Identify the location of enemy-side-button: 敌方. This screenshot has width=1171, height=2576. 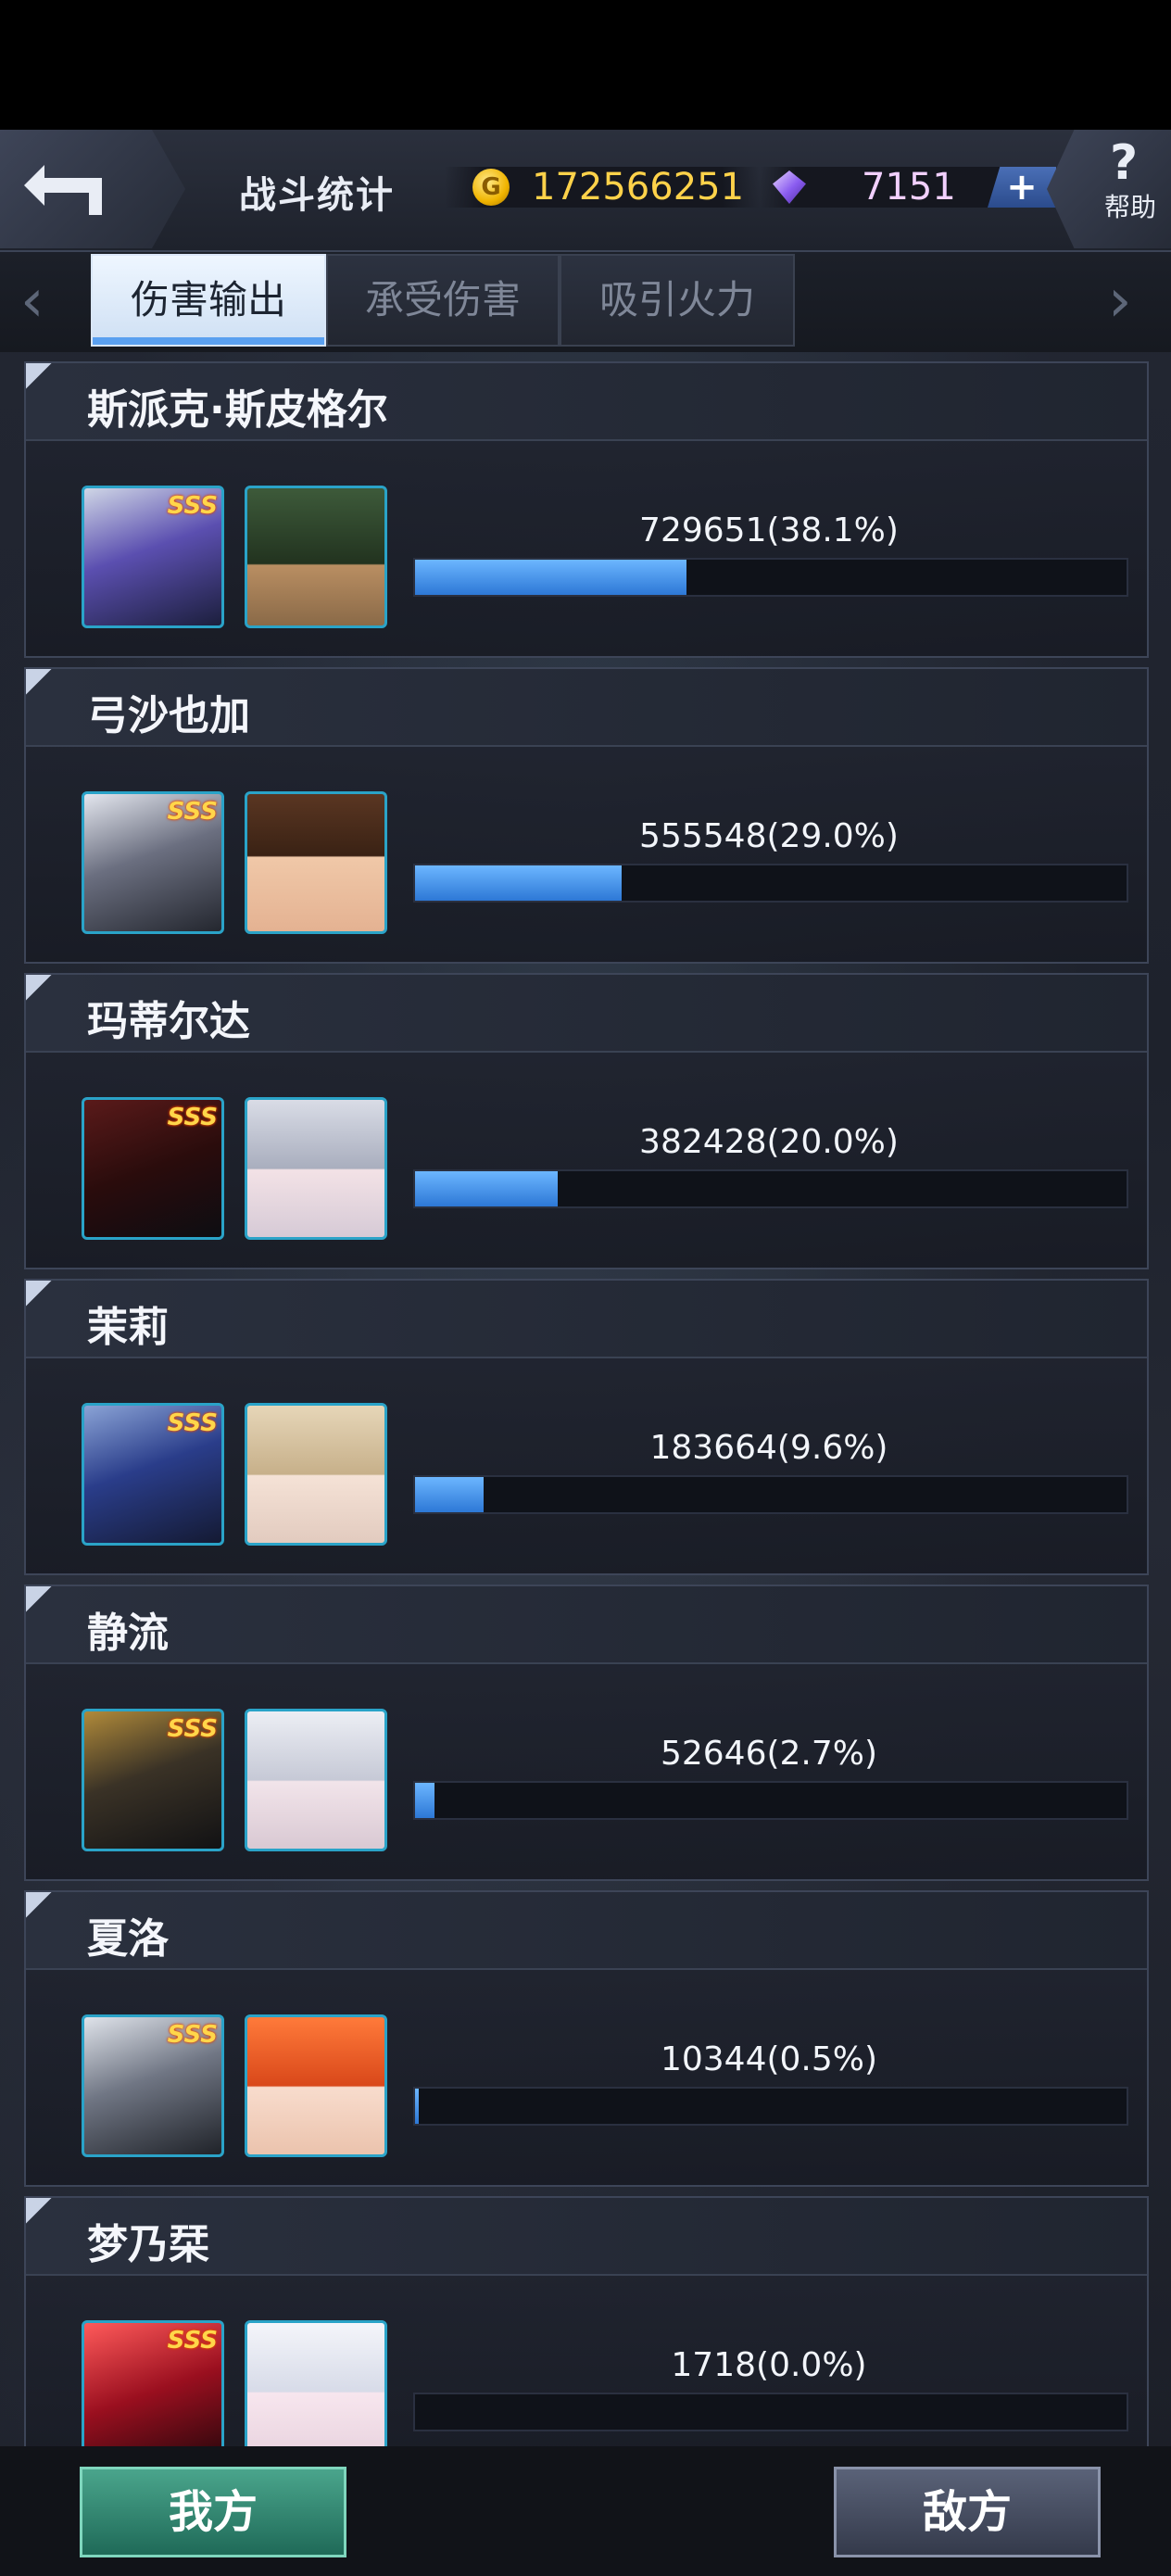
(968, 2512).